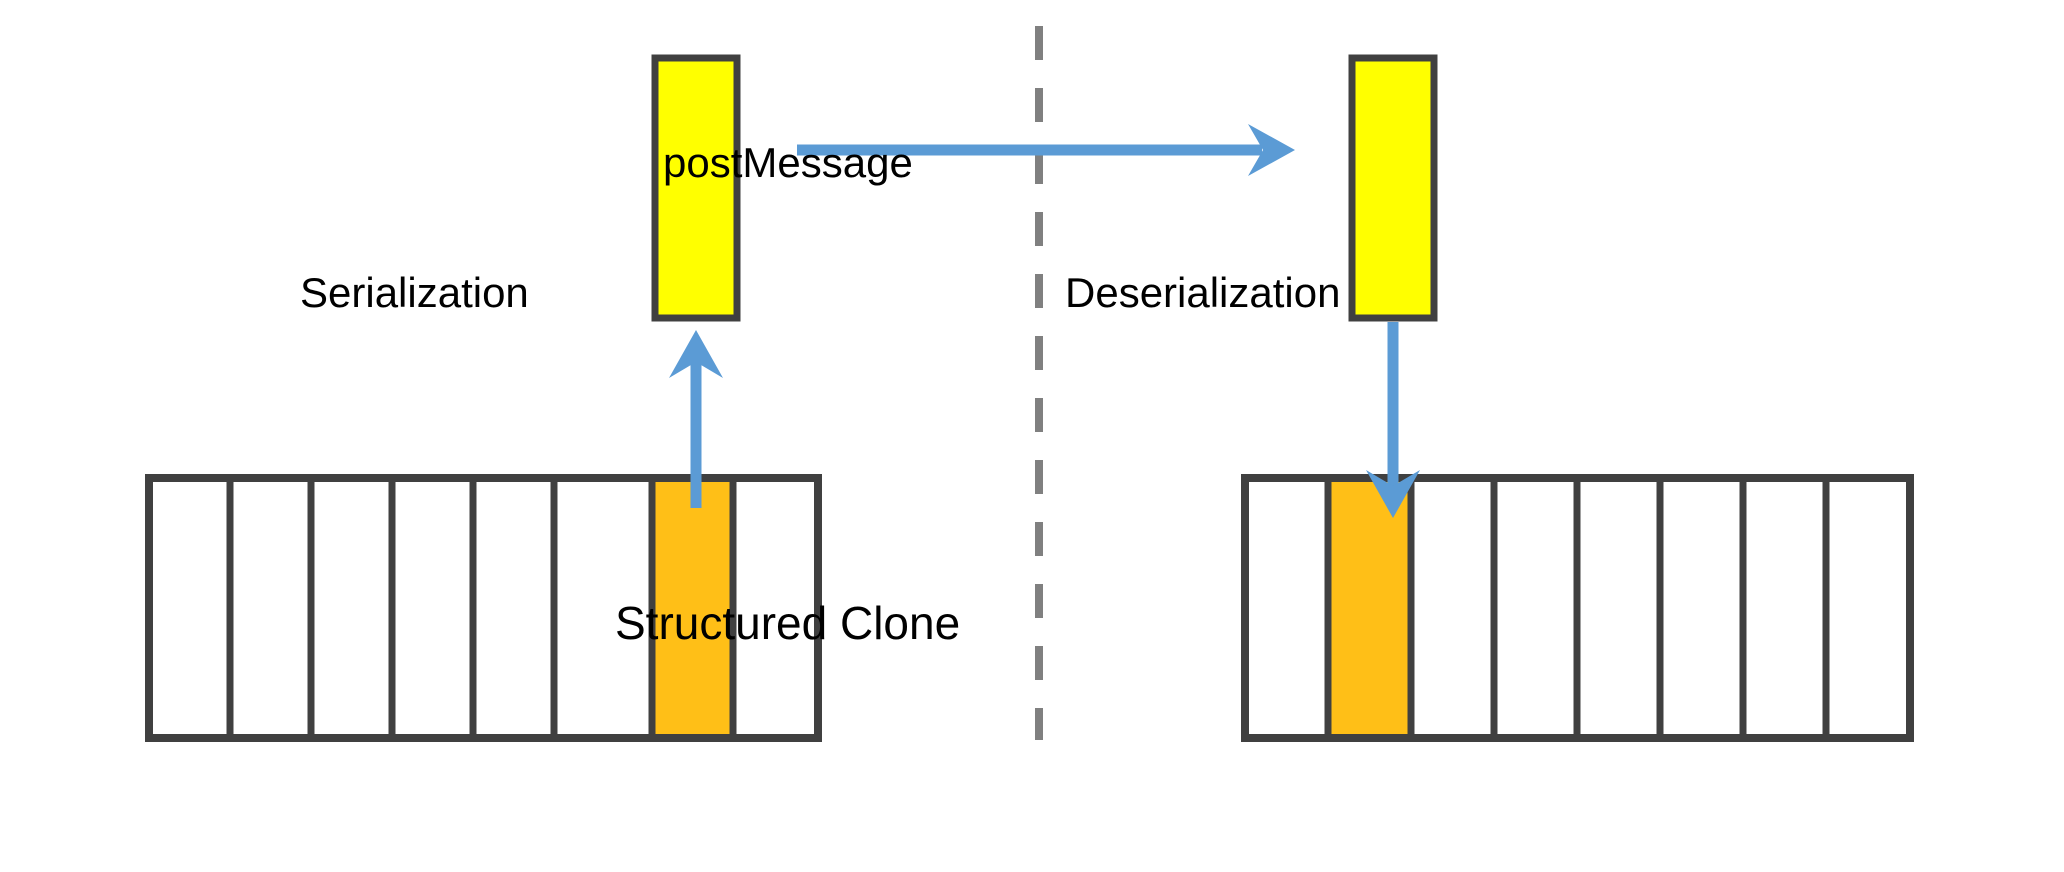 The width and height of the screenshot is (2064, 872). Describe the element at coordinates (788, 162) in the screenshot. I see `post-message-label: postMessage` at that location.